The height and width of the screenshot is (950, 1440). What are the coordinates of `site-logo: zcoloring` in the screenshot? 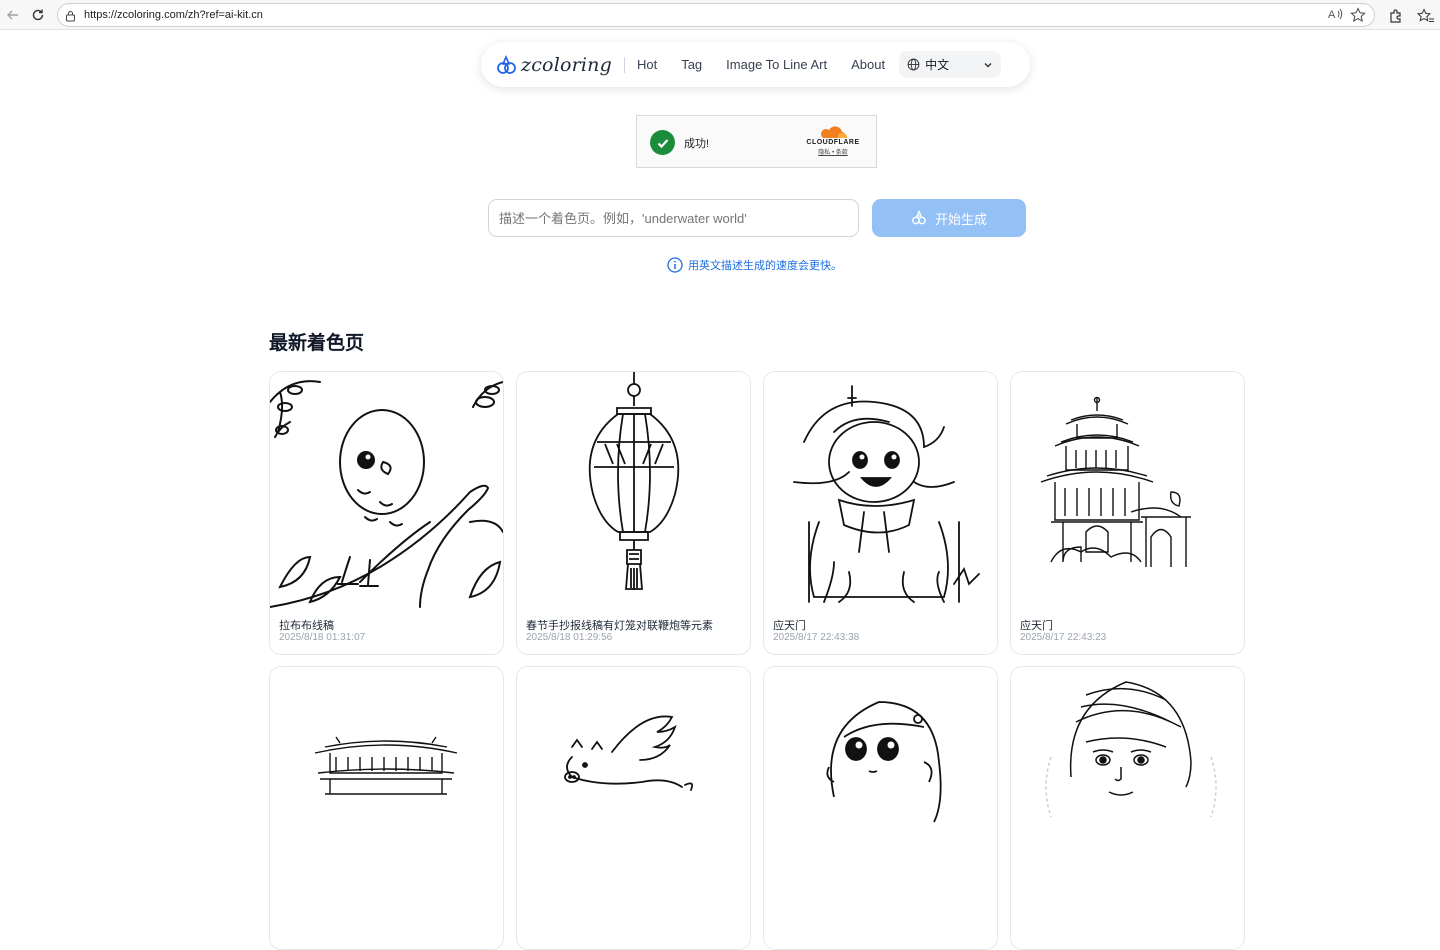 It's located at (553, 65).